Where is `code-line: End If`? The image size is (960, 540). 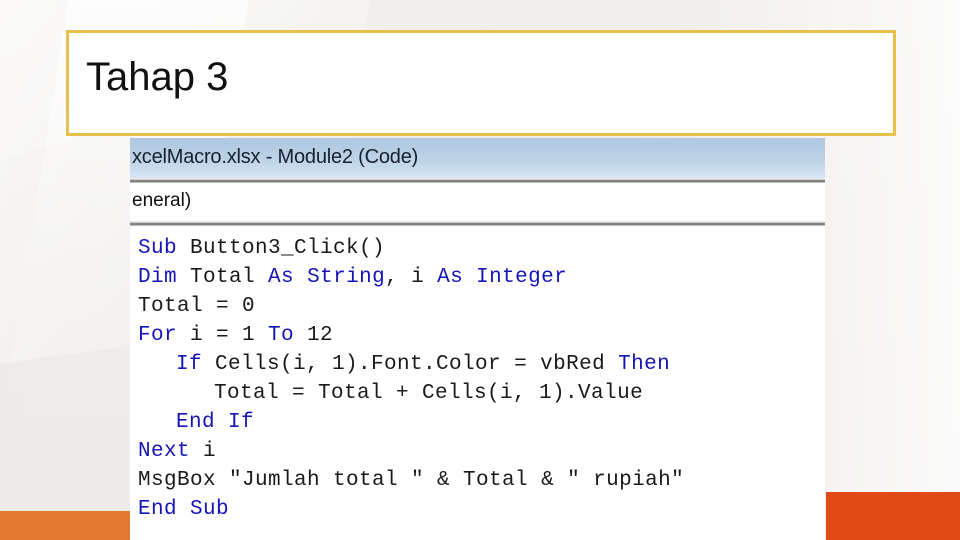
code-line: End If is located at coordinates (481, 422).